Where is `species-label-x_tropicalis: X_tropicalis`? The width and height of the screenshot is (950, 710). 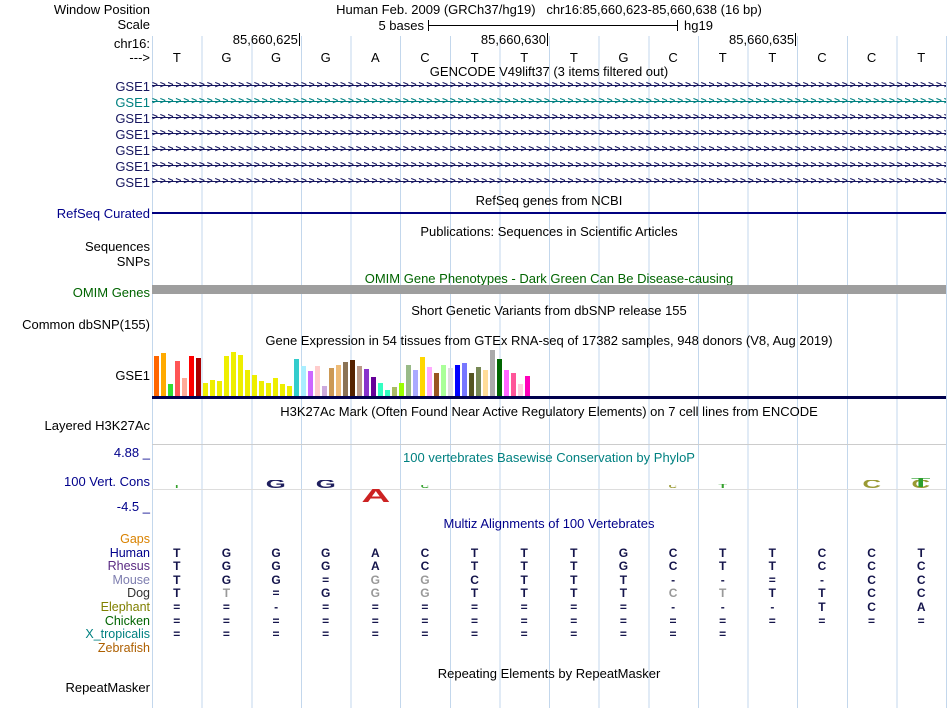 species-label-x_tropicalis: X_tropicalis is located at coordinates (117, 634).